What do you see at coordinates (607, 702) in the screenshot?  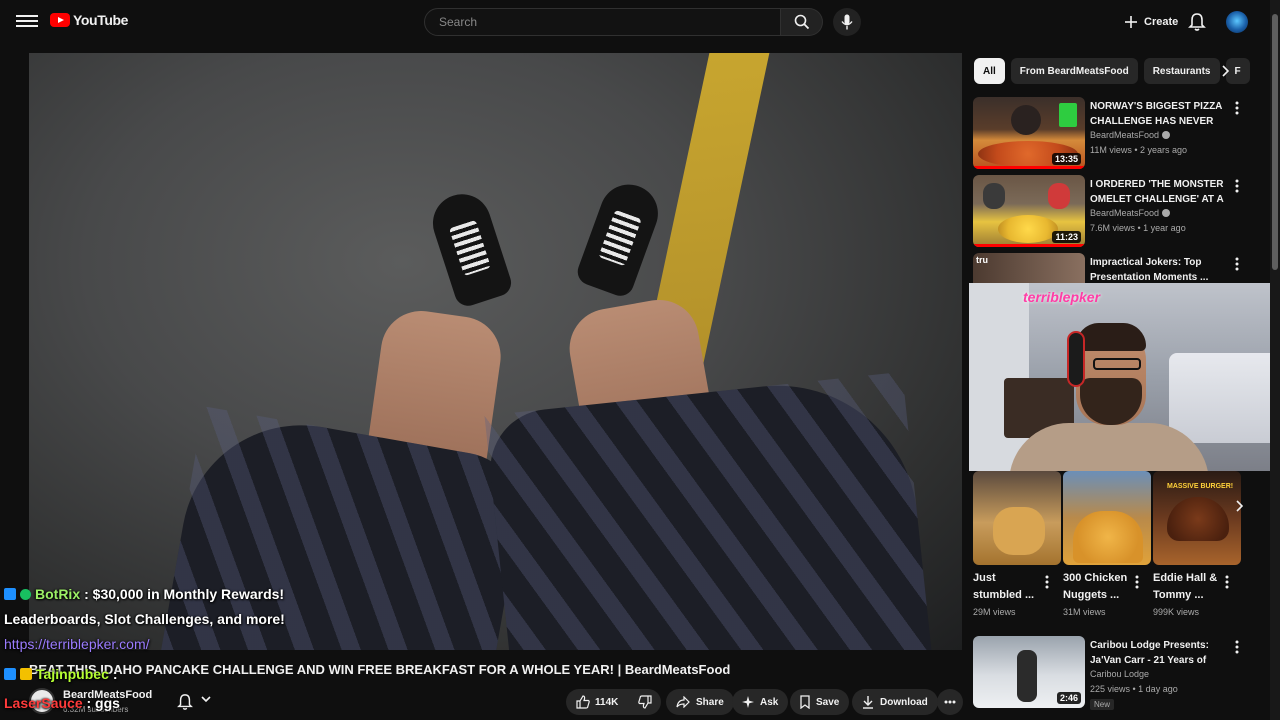 I see `like-count: 114K` at bounding box center [607, 702].